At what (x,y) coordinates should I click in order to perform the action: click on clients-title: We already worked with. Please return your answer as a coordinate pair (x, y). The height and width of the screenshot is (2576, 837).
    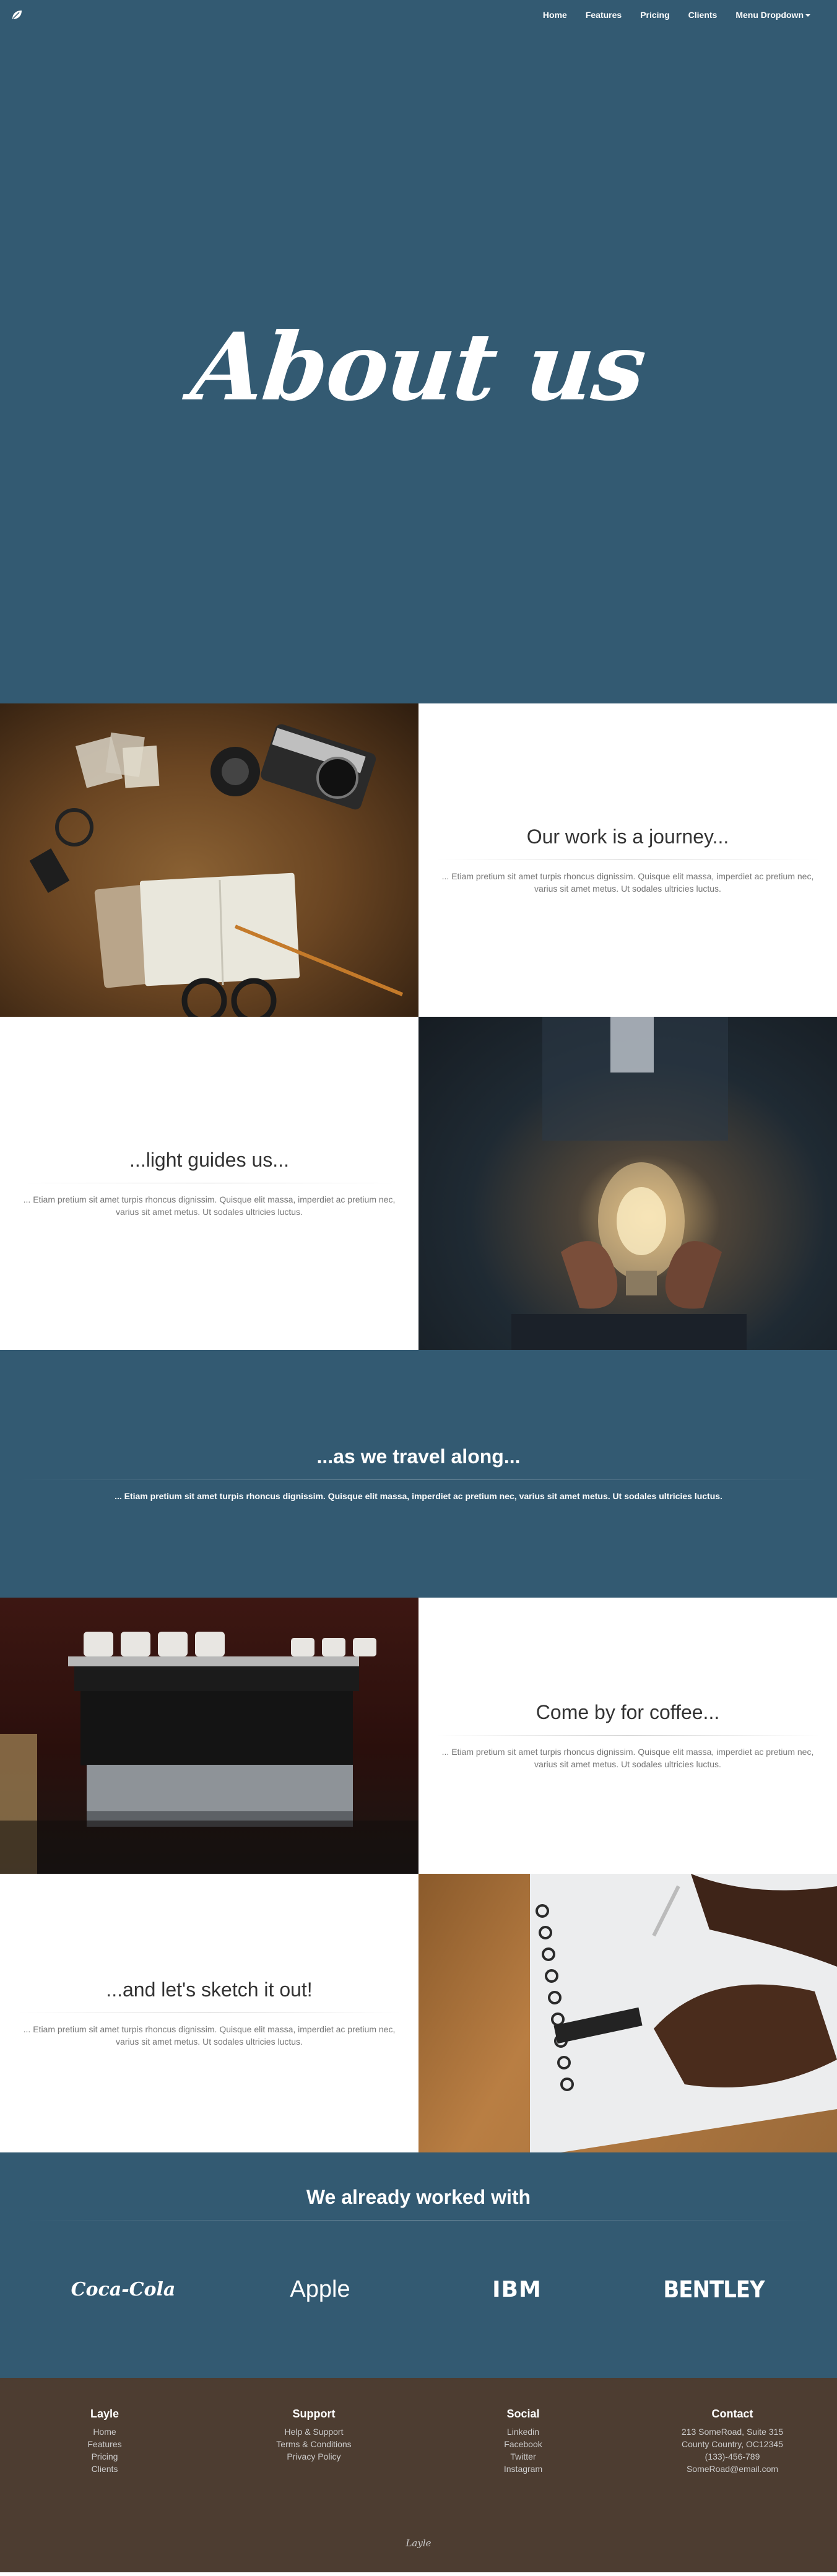
    Looking at the image, I should click on (418, 2197).